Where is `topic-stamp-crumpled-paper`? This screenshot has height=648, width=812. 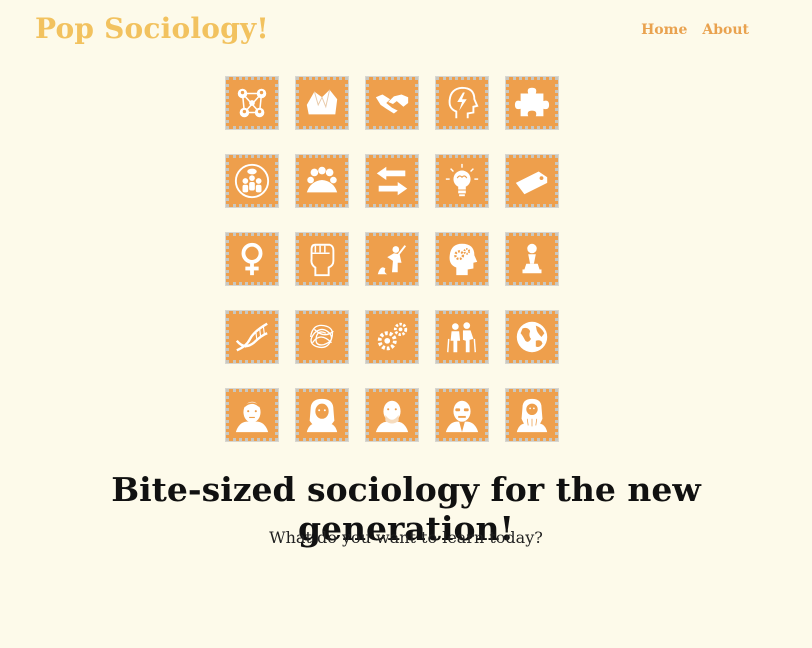
topic-stamp-crumpled-paper is located at coordinates (322, 103).